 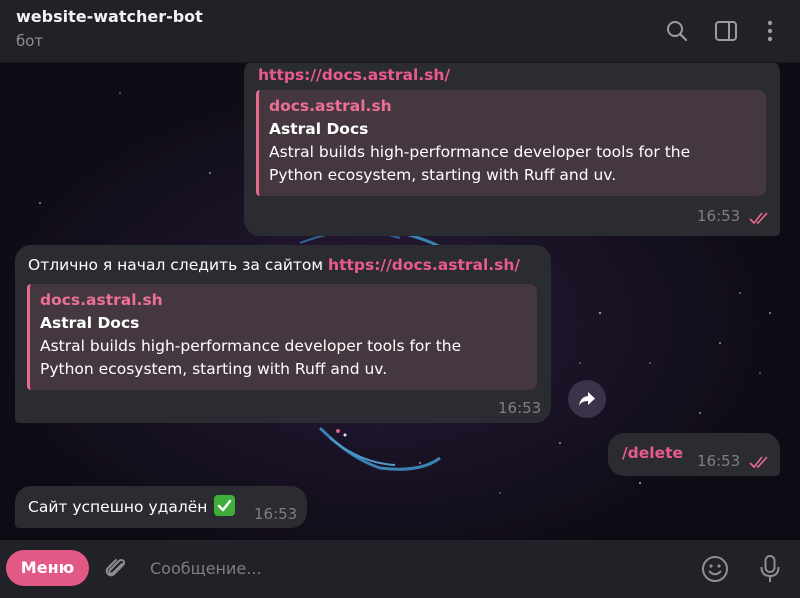 What do you see at coordinates (770, 31) in the screenshot?
I see `more-vertical-icon` at bounding box center [770, 31].